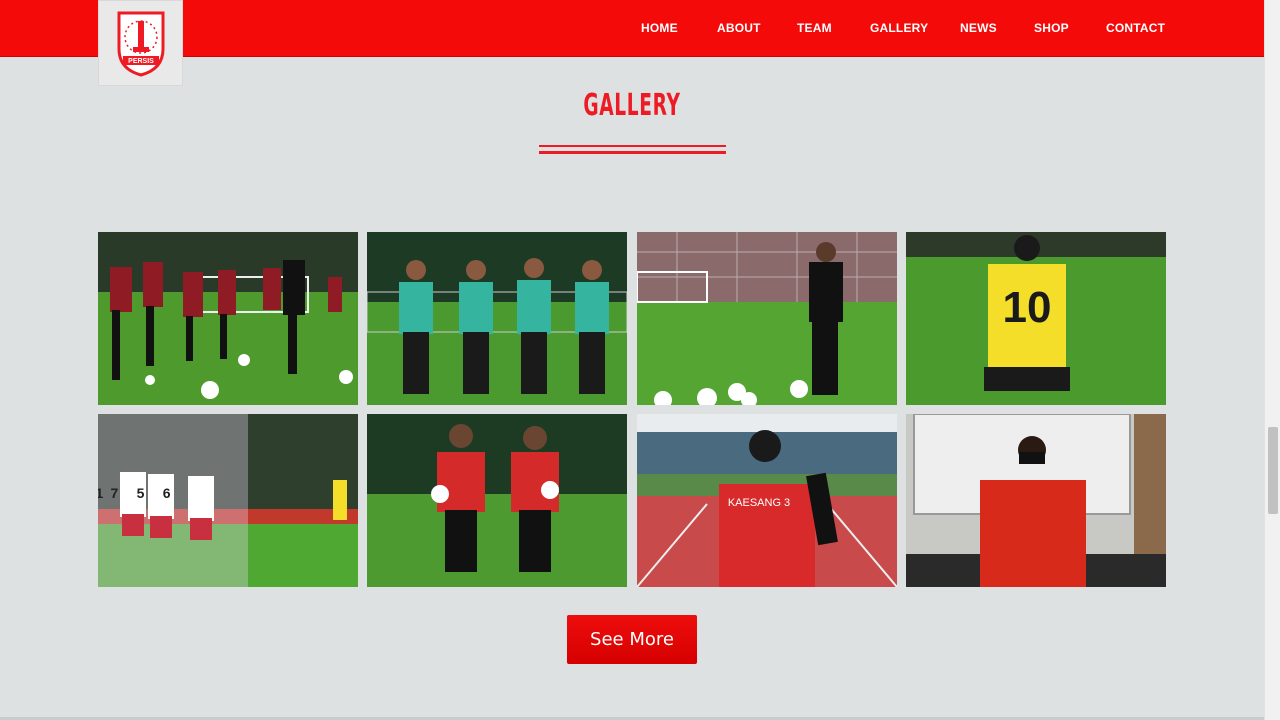  I want to click on title-underline, so click(632, 146).